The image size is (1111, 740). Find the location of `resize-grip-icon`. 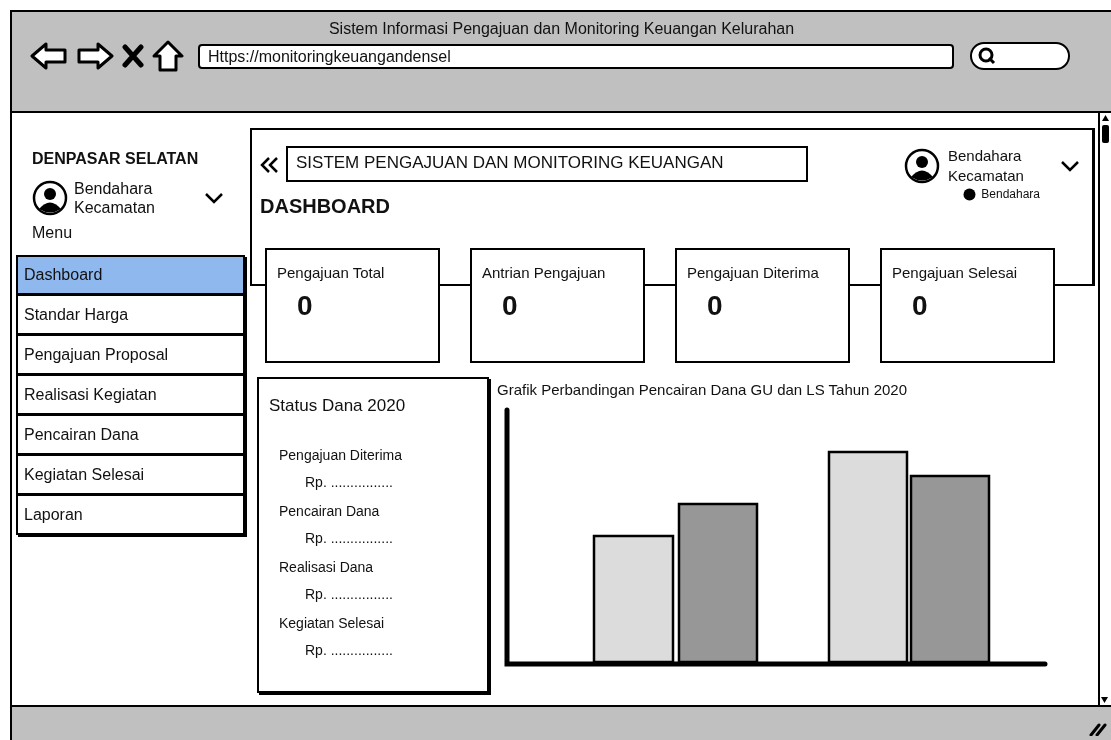

resize-grip-icon is located at coordinates (1098, 729).